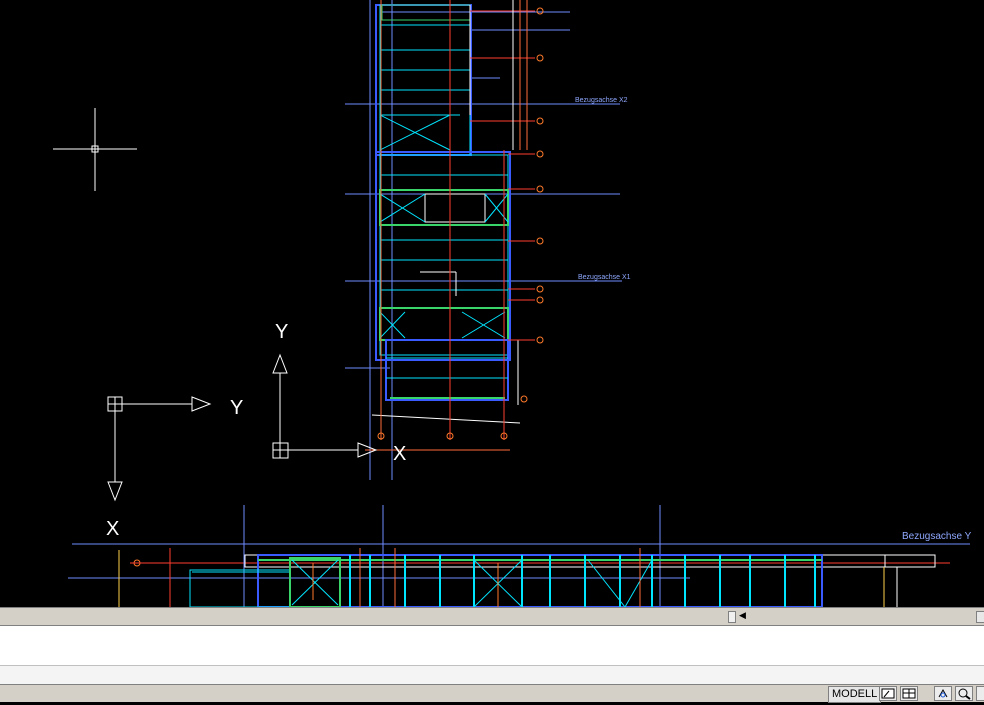 The height and width of the screenshot is (705, 984). I want to click on status-bar: MODELL, so click(492, 693).